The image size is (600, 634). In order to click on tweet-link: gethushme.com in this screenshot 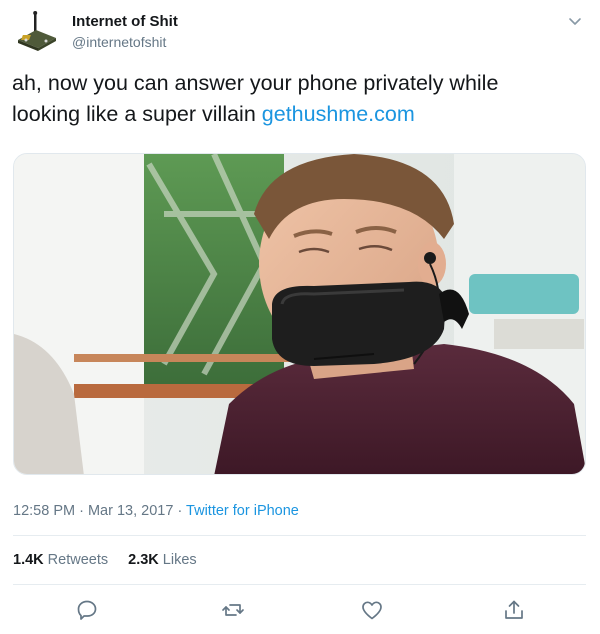, I will do `click(338, 114)`.